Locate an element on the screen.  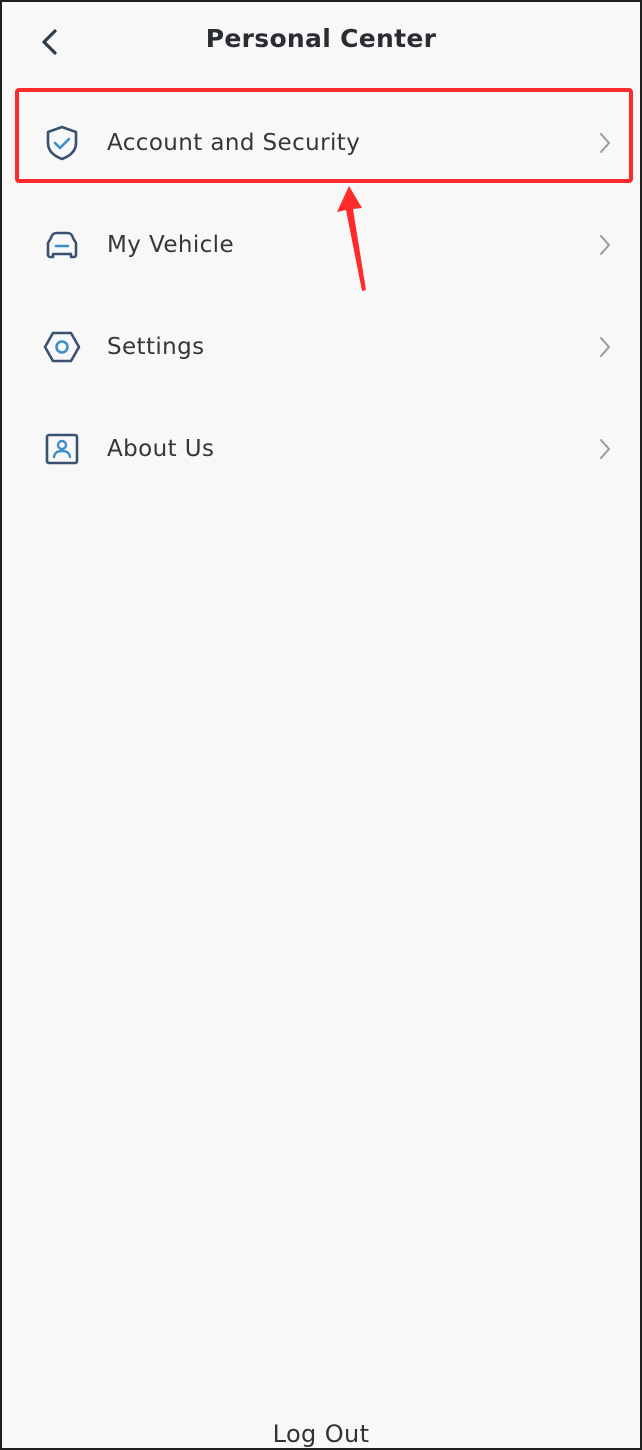
menu-item-label: About Us is located at coordinates (161, 449).